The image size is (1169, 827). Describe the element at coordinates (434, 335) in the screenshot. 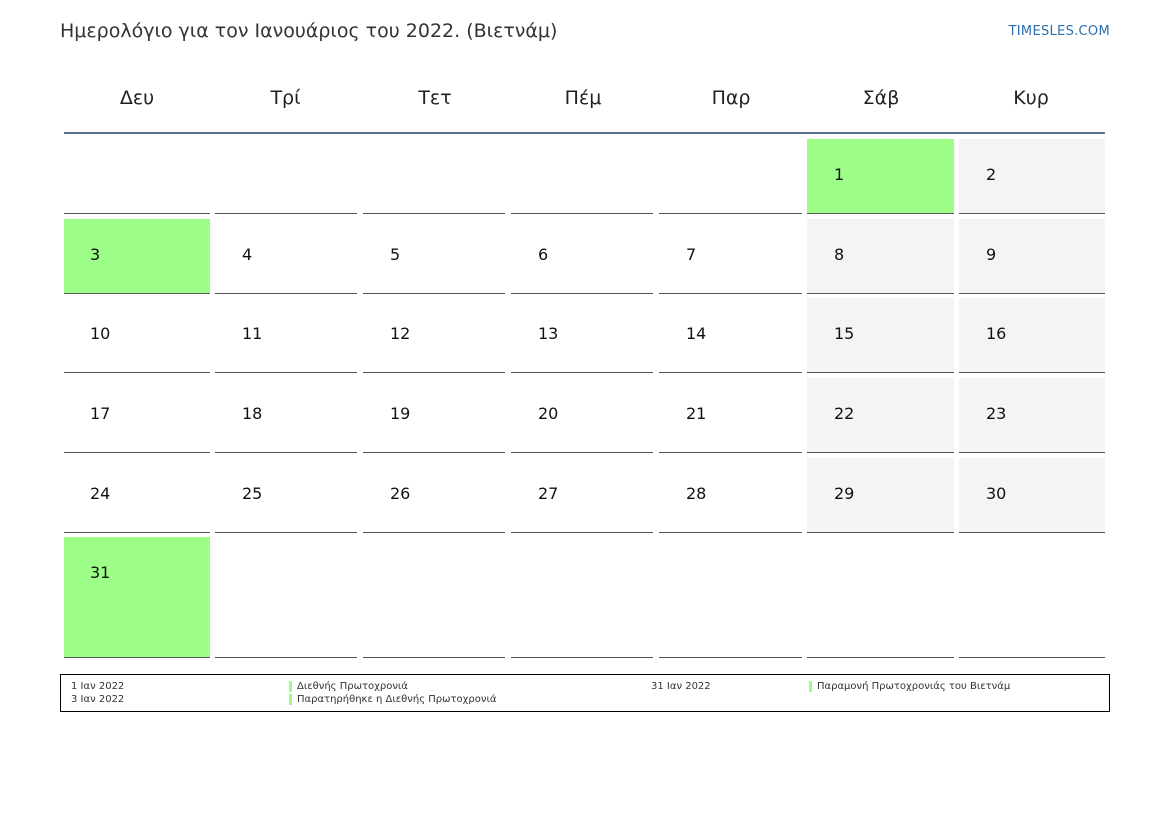

I see `day-cell-12: 12` at that location.